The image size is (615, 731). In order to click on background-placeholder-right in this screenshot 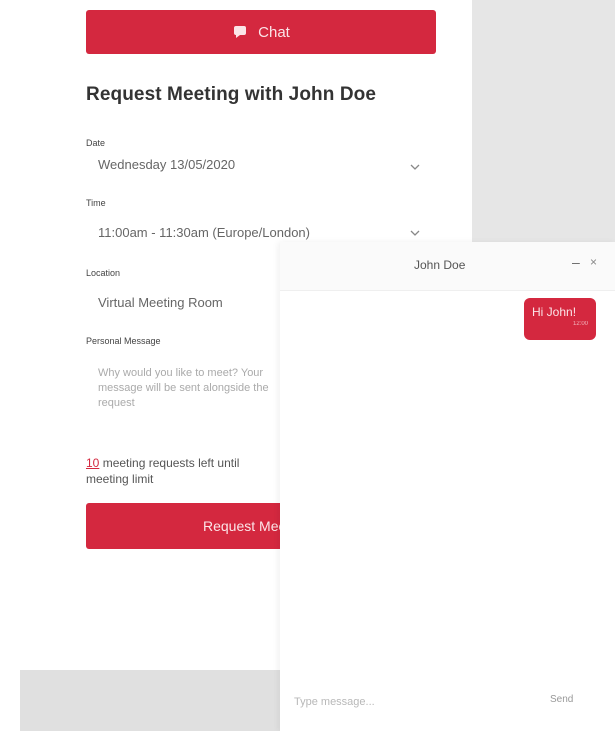, I will do `click(543, 121)`.